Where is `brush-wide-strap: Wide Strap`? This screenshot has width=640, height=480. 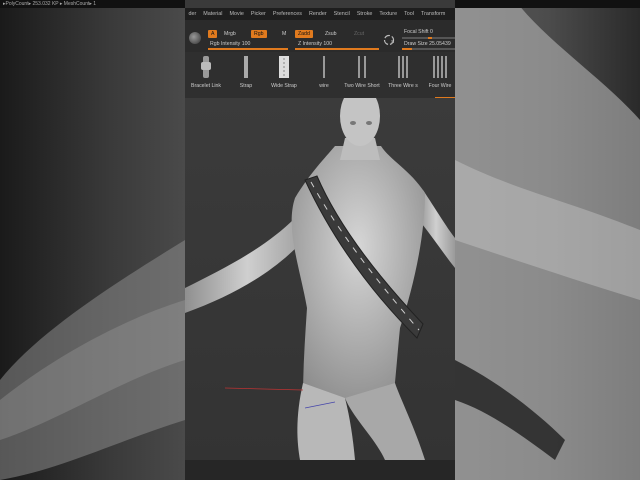
brush-wide-strap: Wide Strap is located at coordinates (284, 71).